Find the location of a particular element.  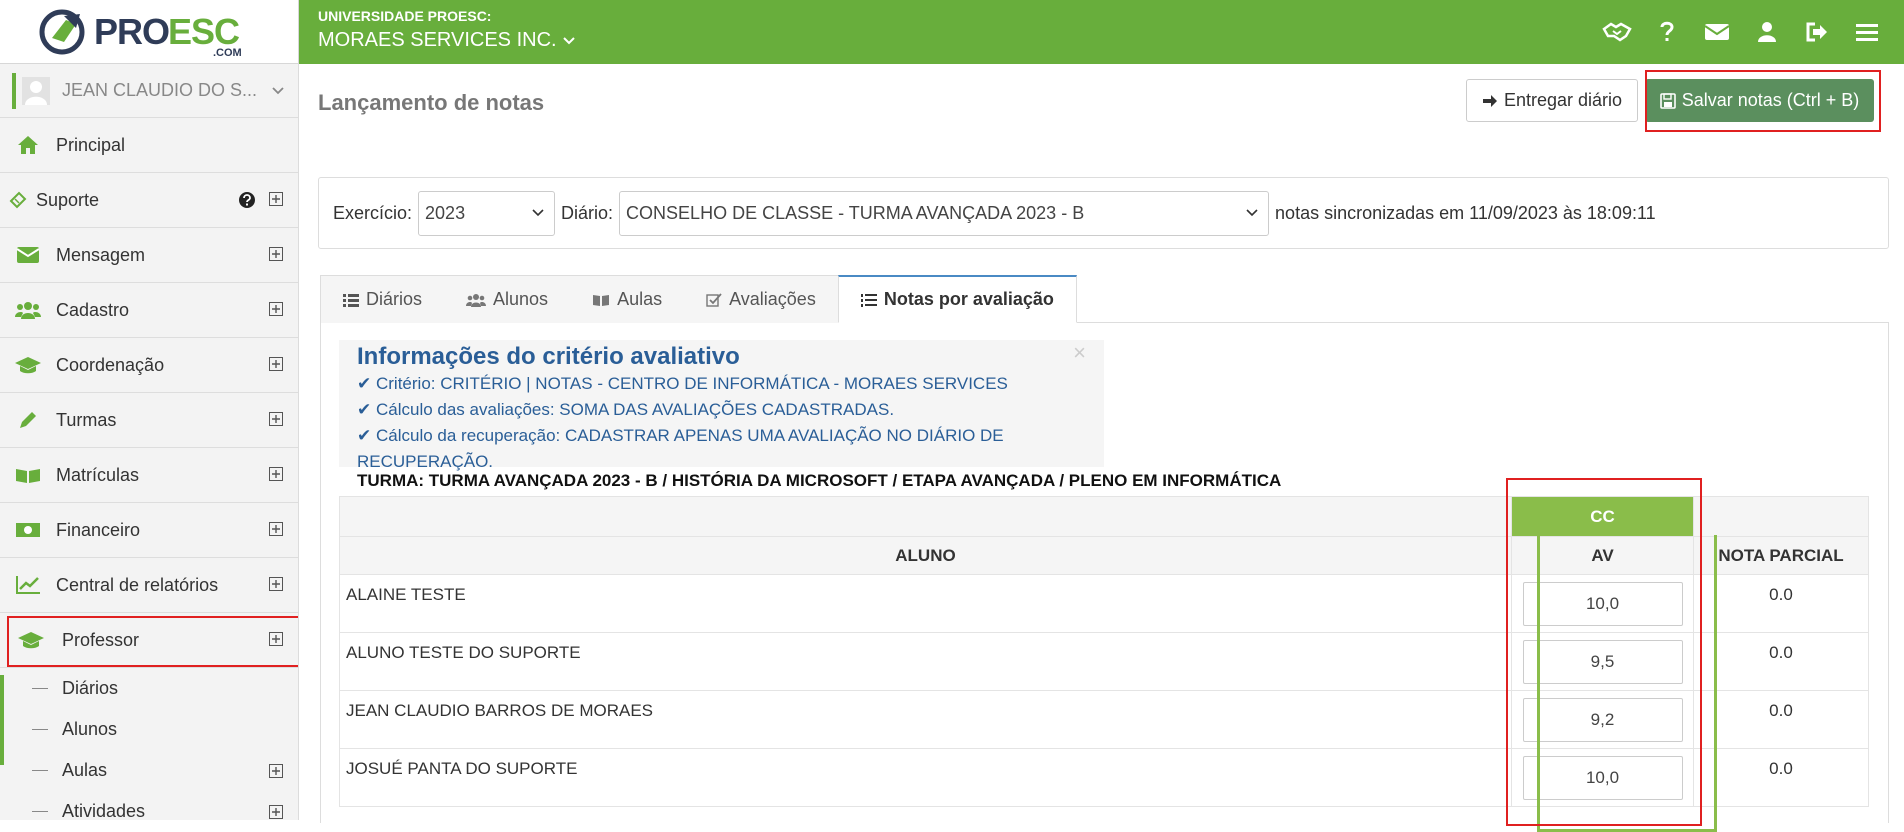

bars-icon is located at coordinates (1867, 32).